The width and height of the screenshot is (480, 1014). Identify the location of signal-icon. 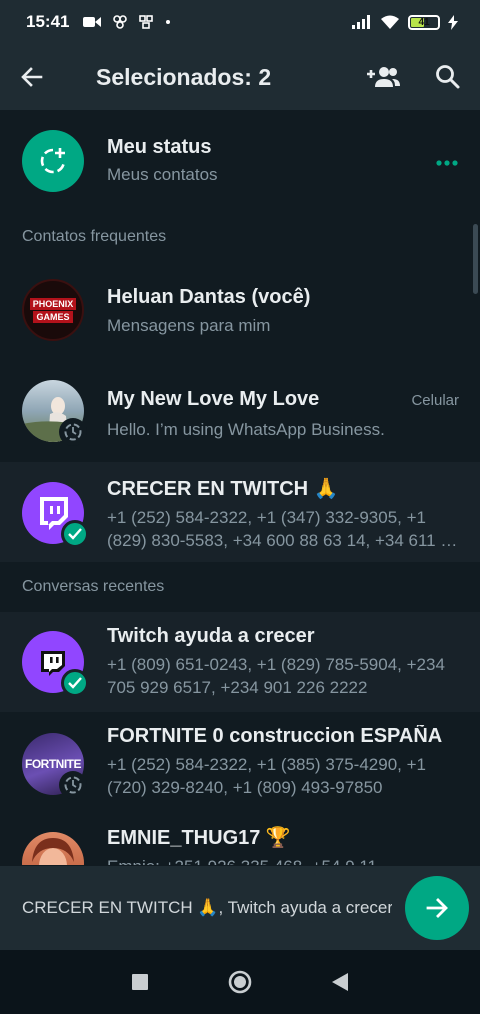
(361, 22).